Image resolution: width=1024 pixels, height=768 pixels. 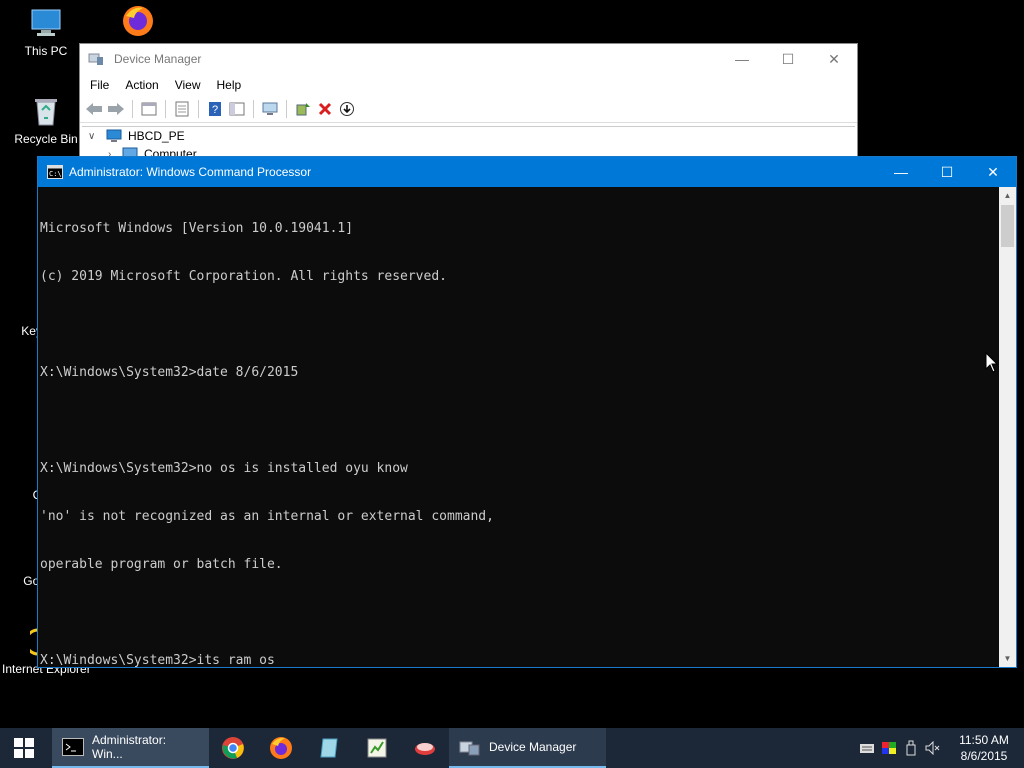 I want to click on console-line: Microsoft Windows [Version 10.0.19041.1], so click(x=197, y=228).